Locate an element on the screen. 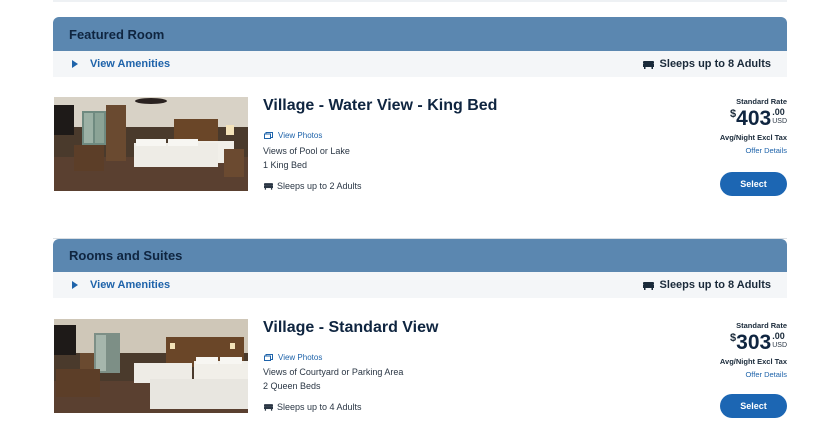 The image size is (832, 442). price: $ 303 .00 USD is located at coordinates (742, 342).